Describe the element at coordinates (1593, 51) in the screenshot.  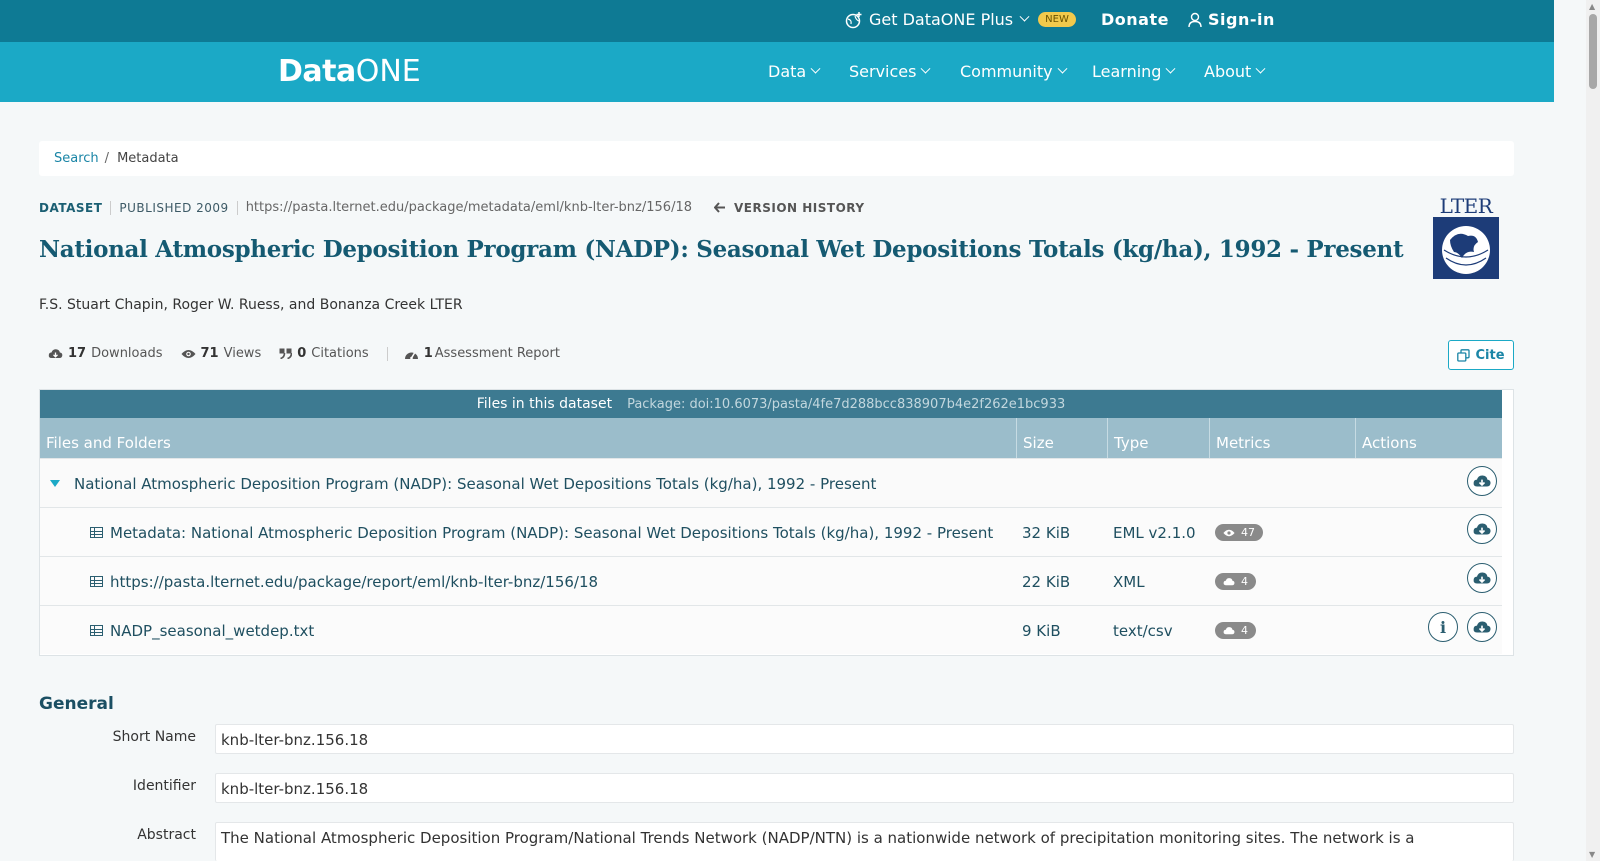
I see `scrollbar-thumb` at that location.